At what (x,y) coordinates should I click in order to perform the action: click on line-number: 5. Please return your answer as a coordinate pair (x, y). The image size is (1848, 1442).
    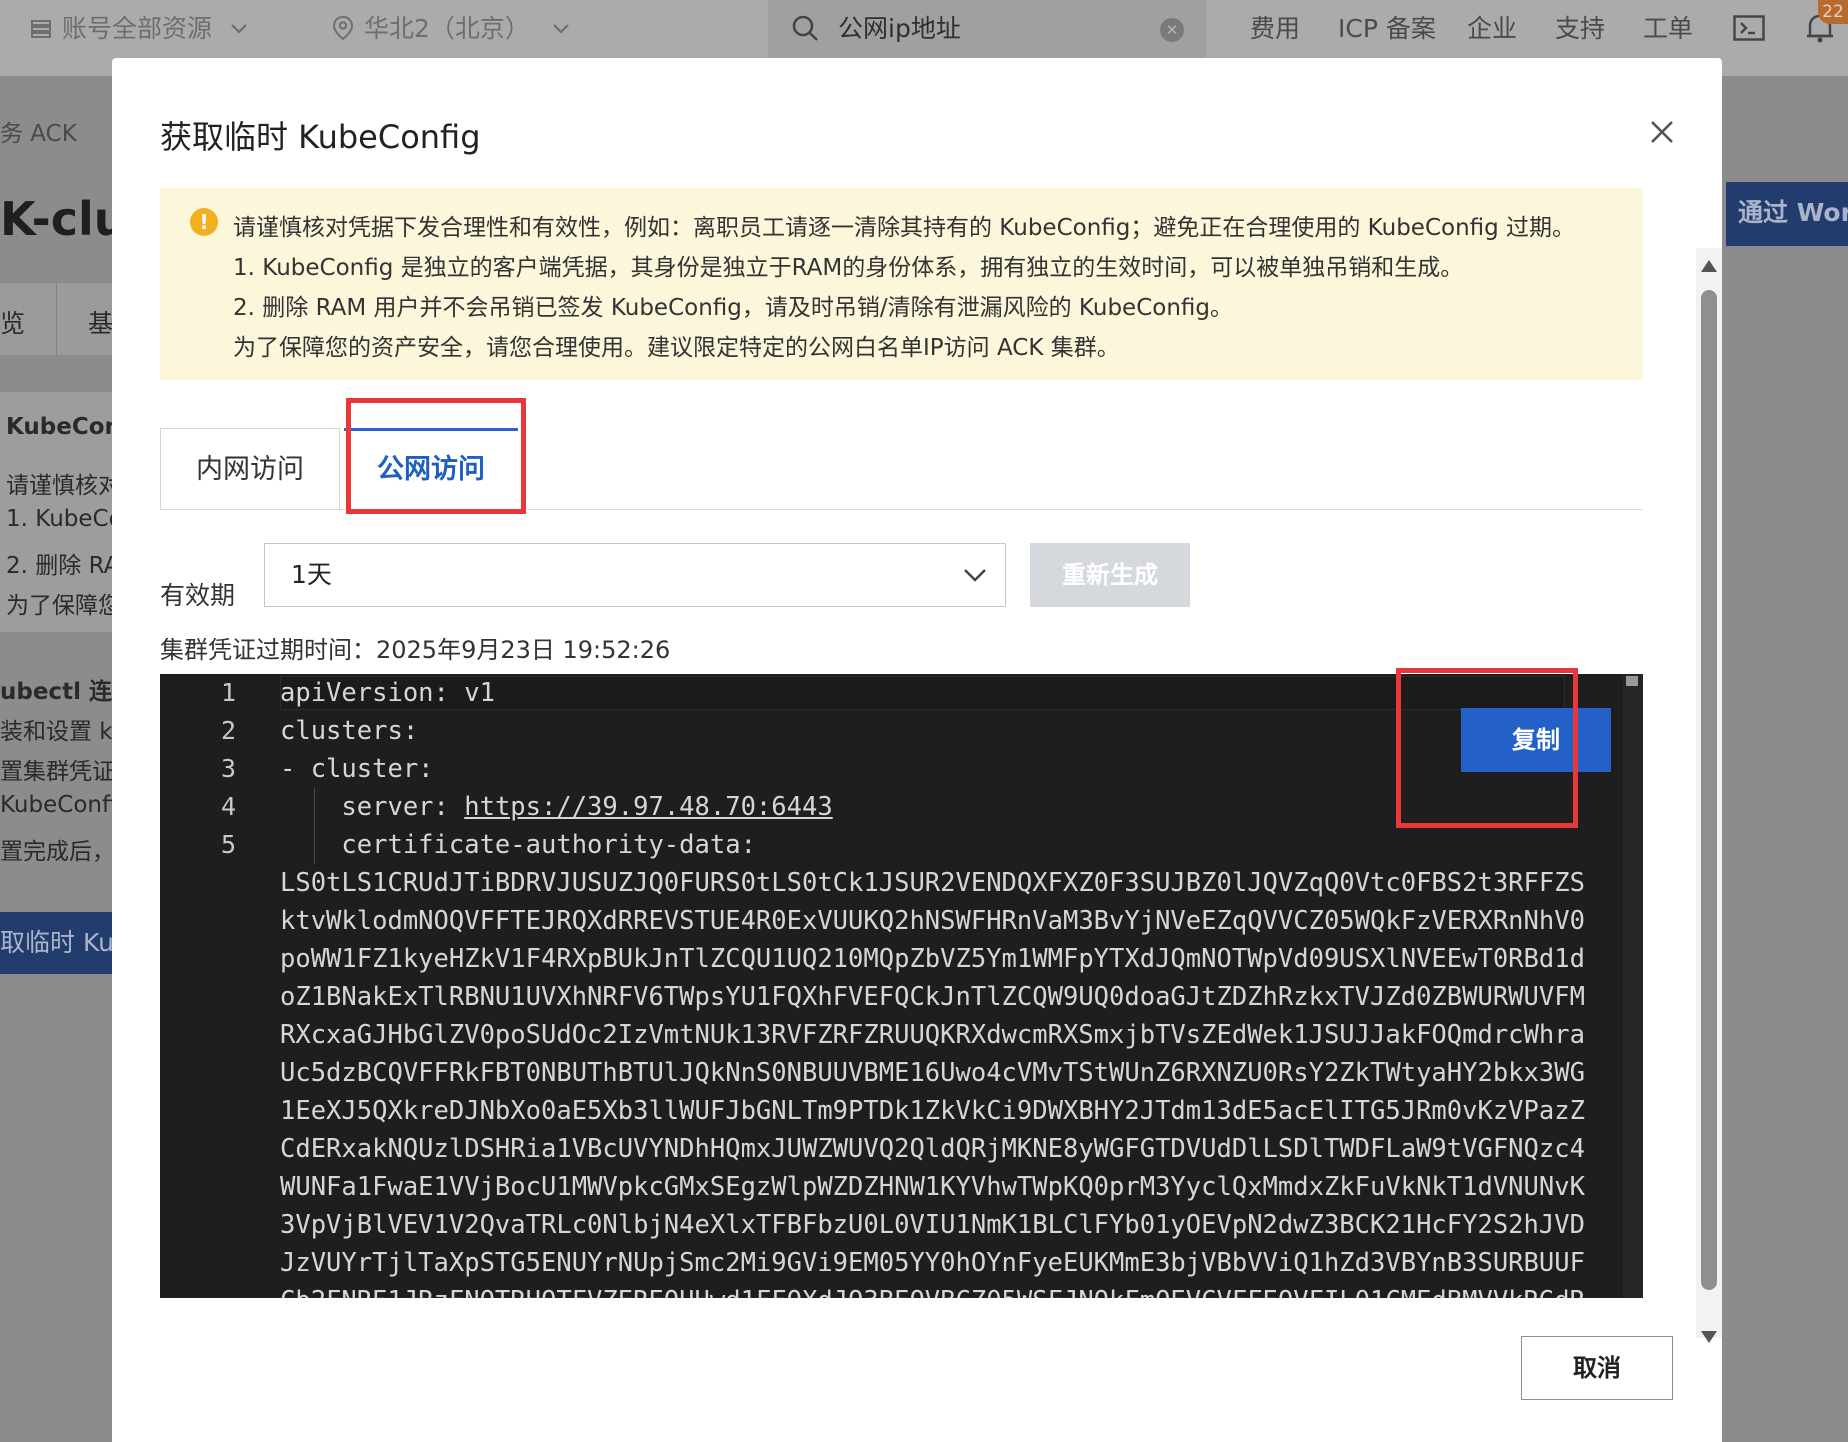
    Looking at the image, I should click on (228, 844).